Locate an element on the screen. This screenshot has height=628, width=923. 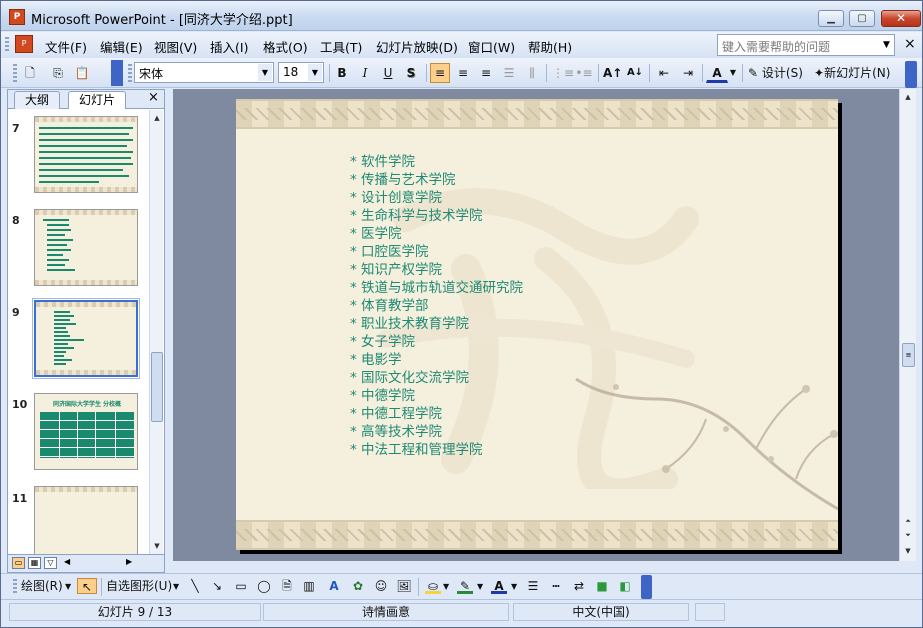
previous-slide-icon: ⏶ is located at coordinates (908, 521).